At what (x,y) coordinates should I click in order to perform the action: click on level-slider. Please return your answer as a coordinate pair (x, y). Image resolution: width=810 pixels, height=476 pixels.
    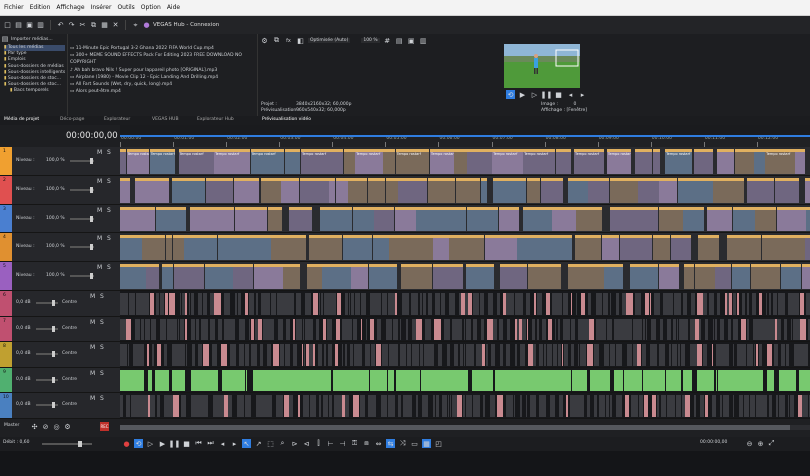
    Looking at the image, I should click on (82, 247).